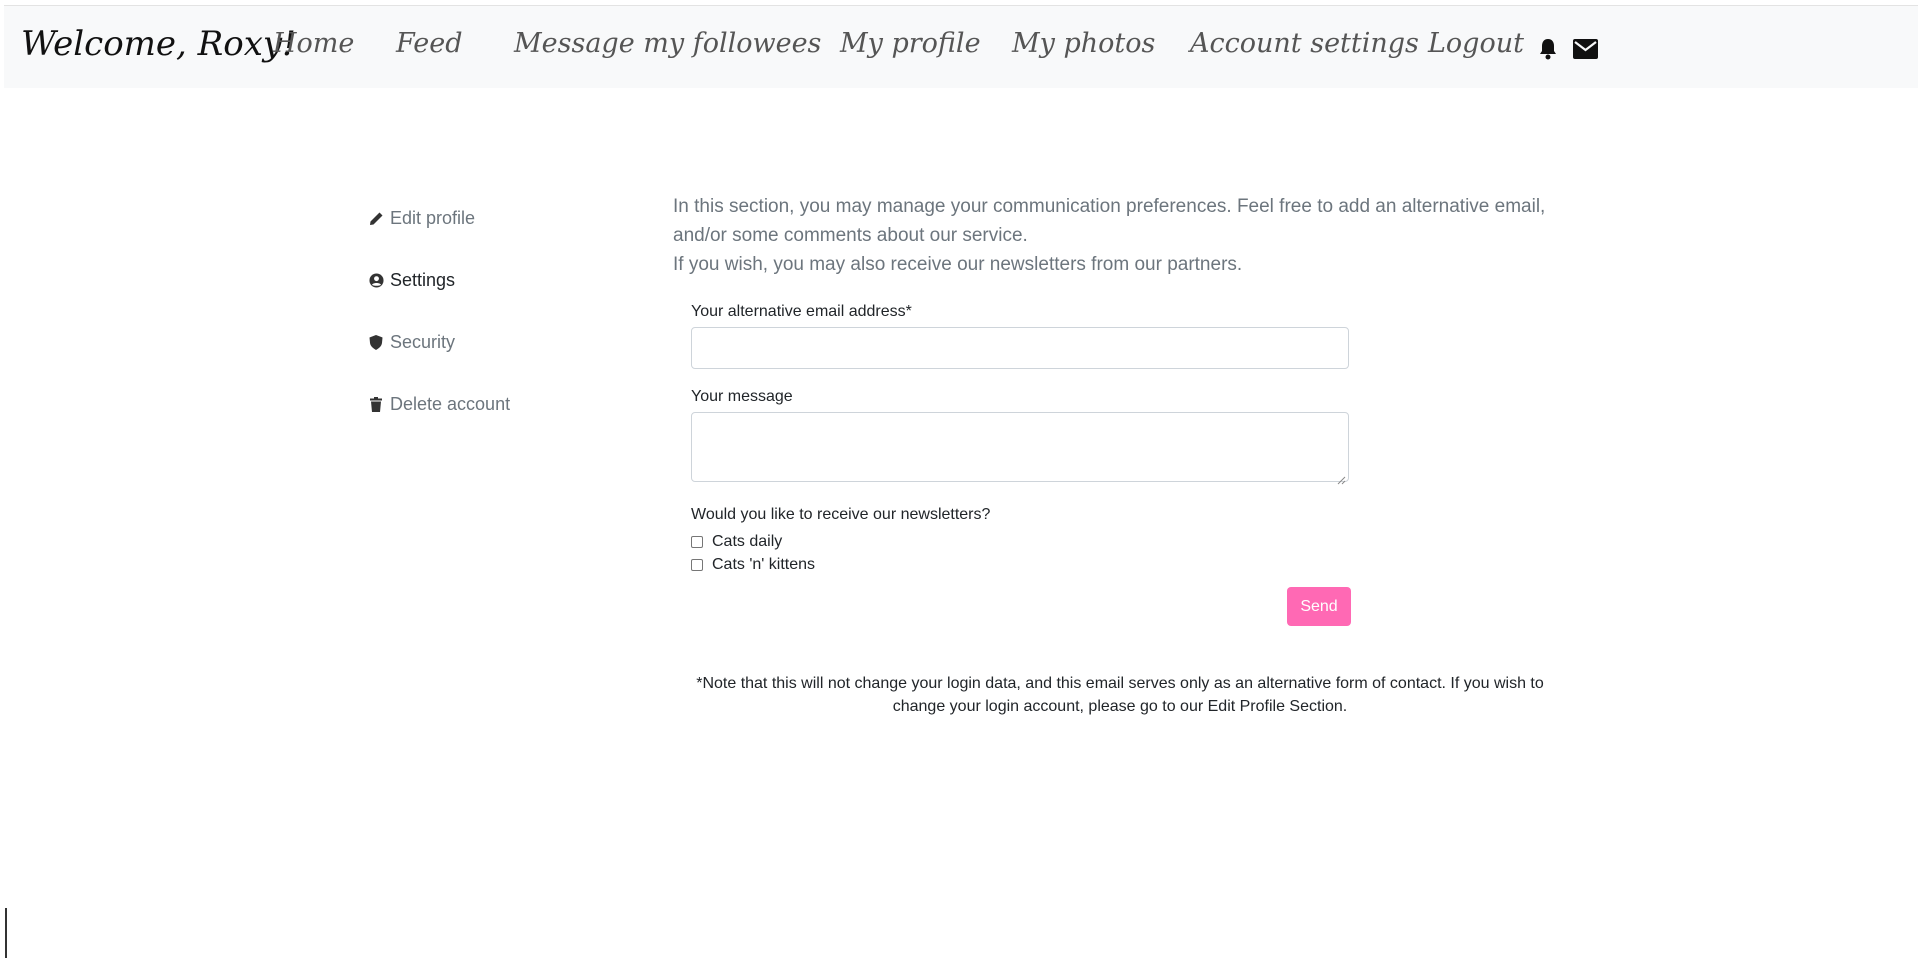 The height and width of the screenshot is (960, 1918). What do you see at coordinates (1304, 43) in the screenshot?
I see `nav-link-account-settings: Account settings` at bounding box center [1304, 43].